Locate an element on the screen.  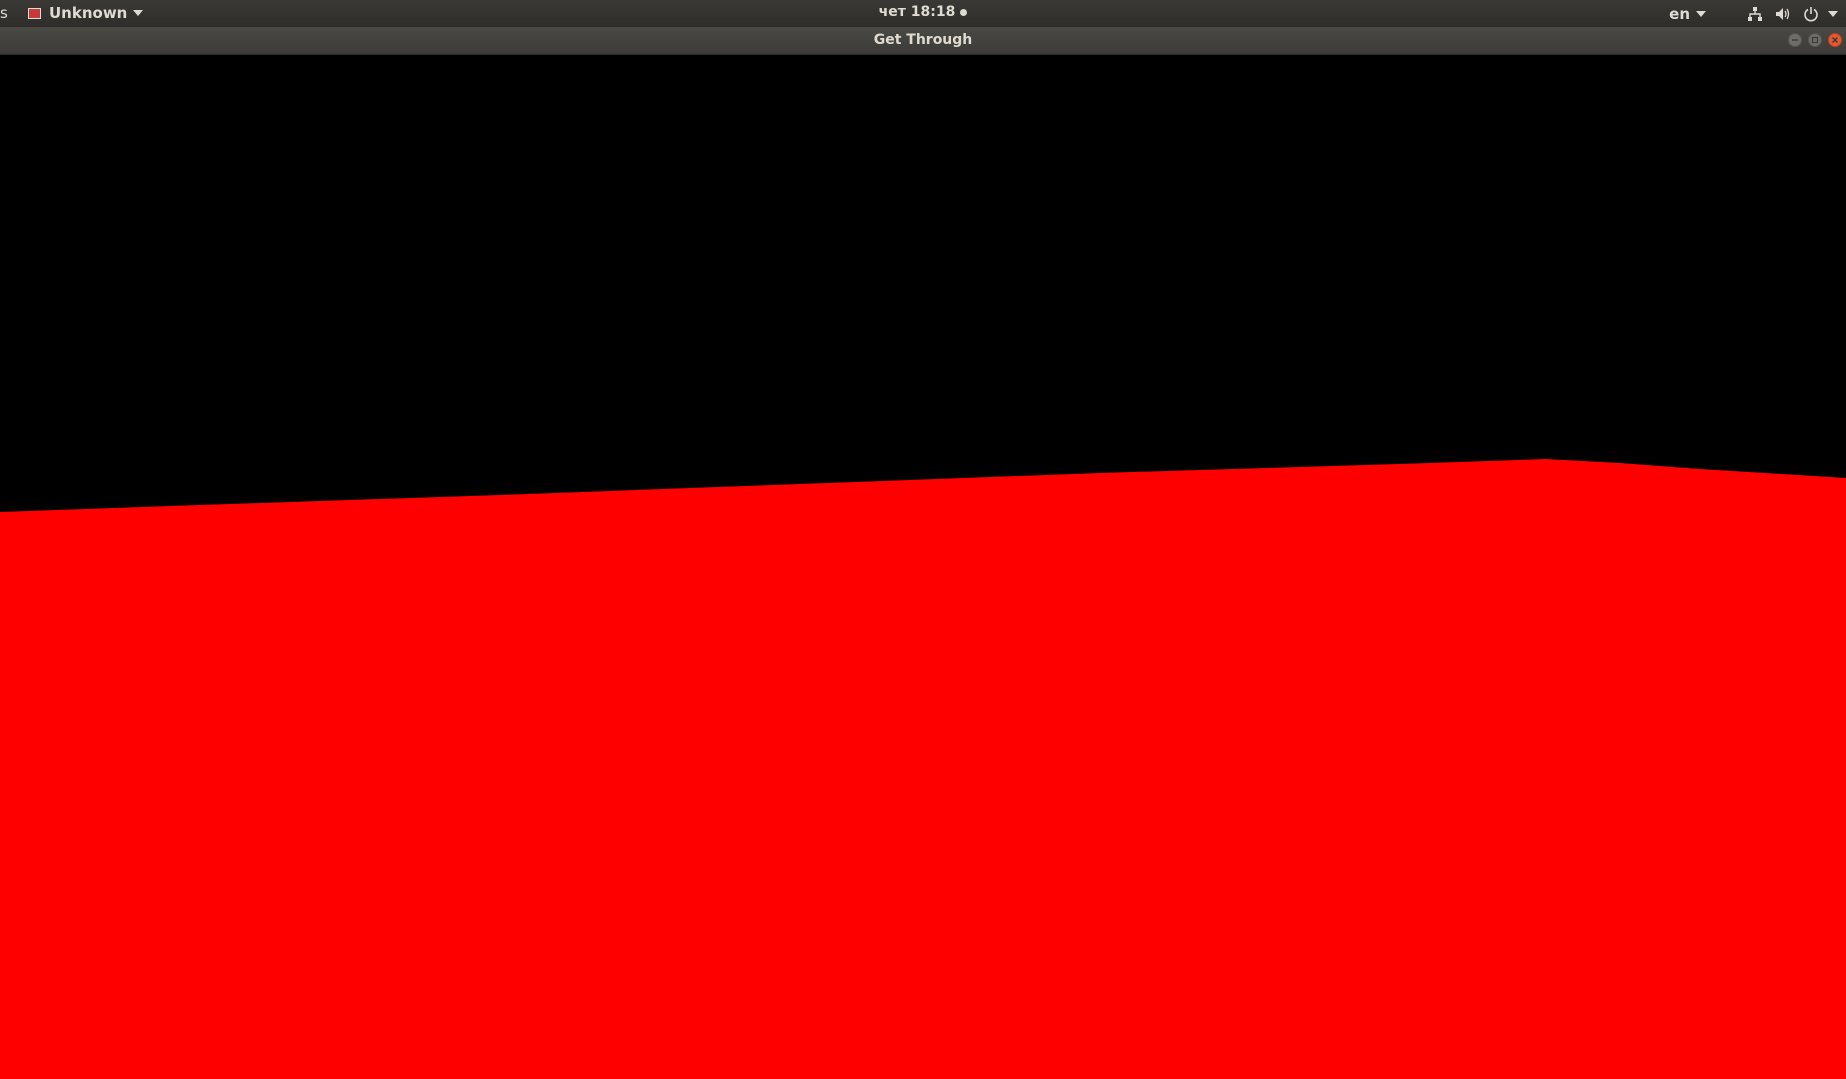
language-selector: en is located at coordinates (1687, 14).